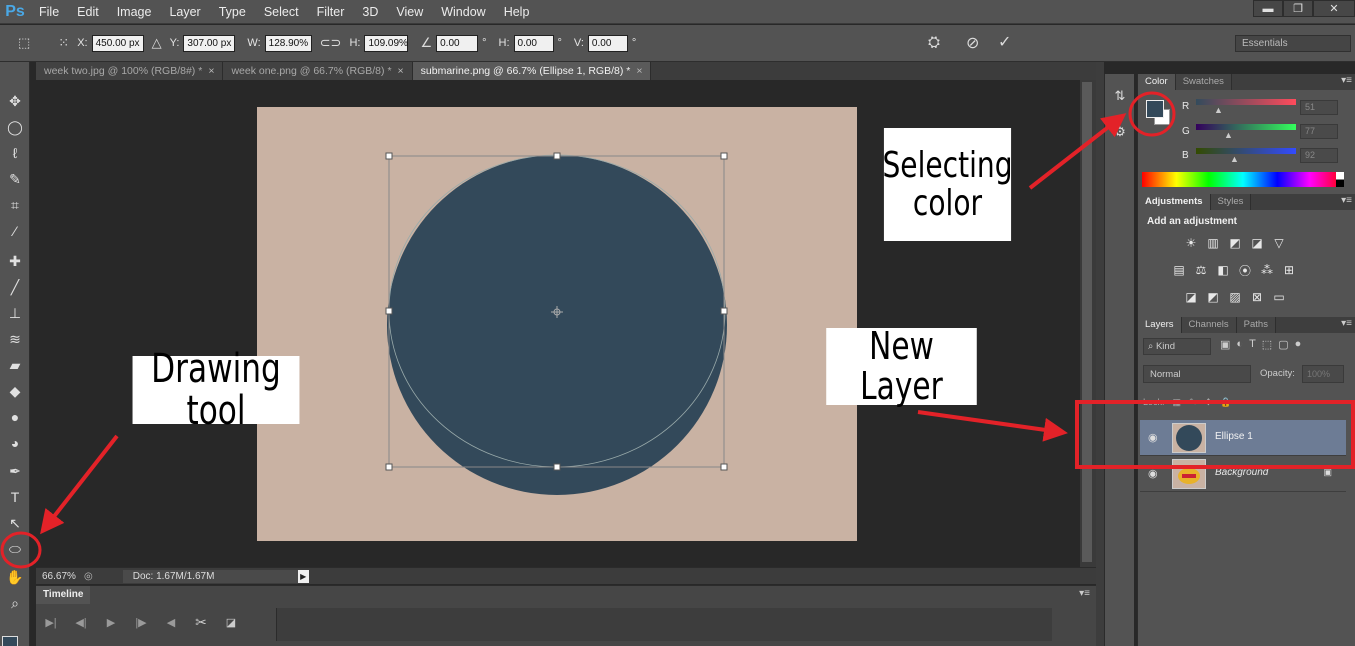 Image resolution: width=1355 pixels, height=646 pixels. Describe the element at coordinates (15, 577) in the screenshot. I see `hand-tool-icon: ✋` at that location.